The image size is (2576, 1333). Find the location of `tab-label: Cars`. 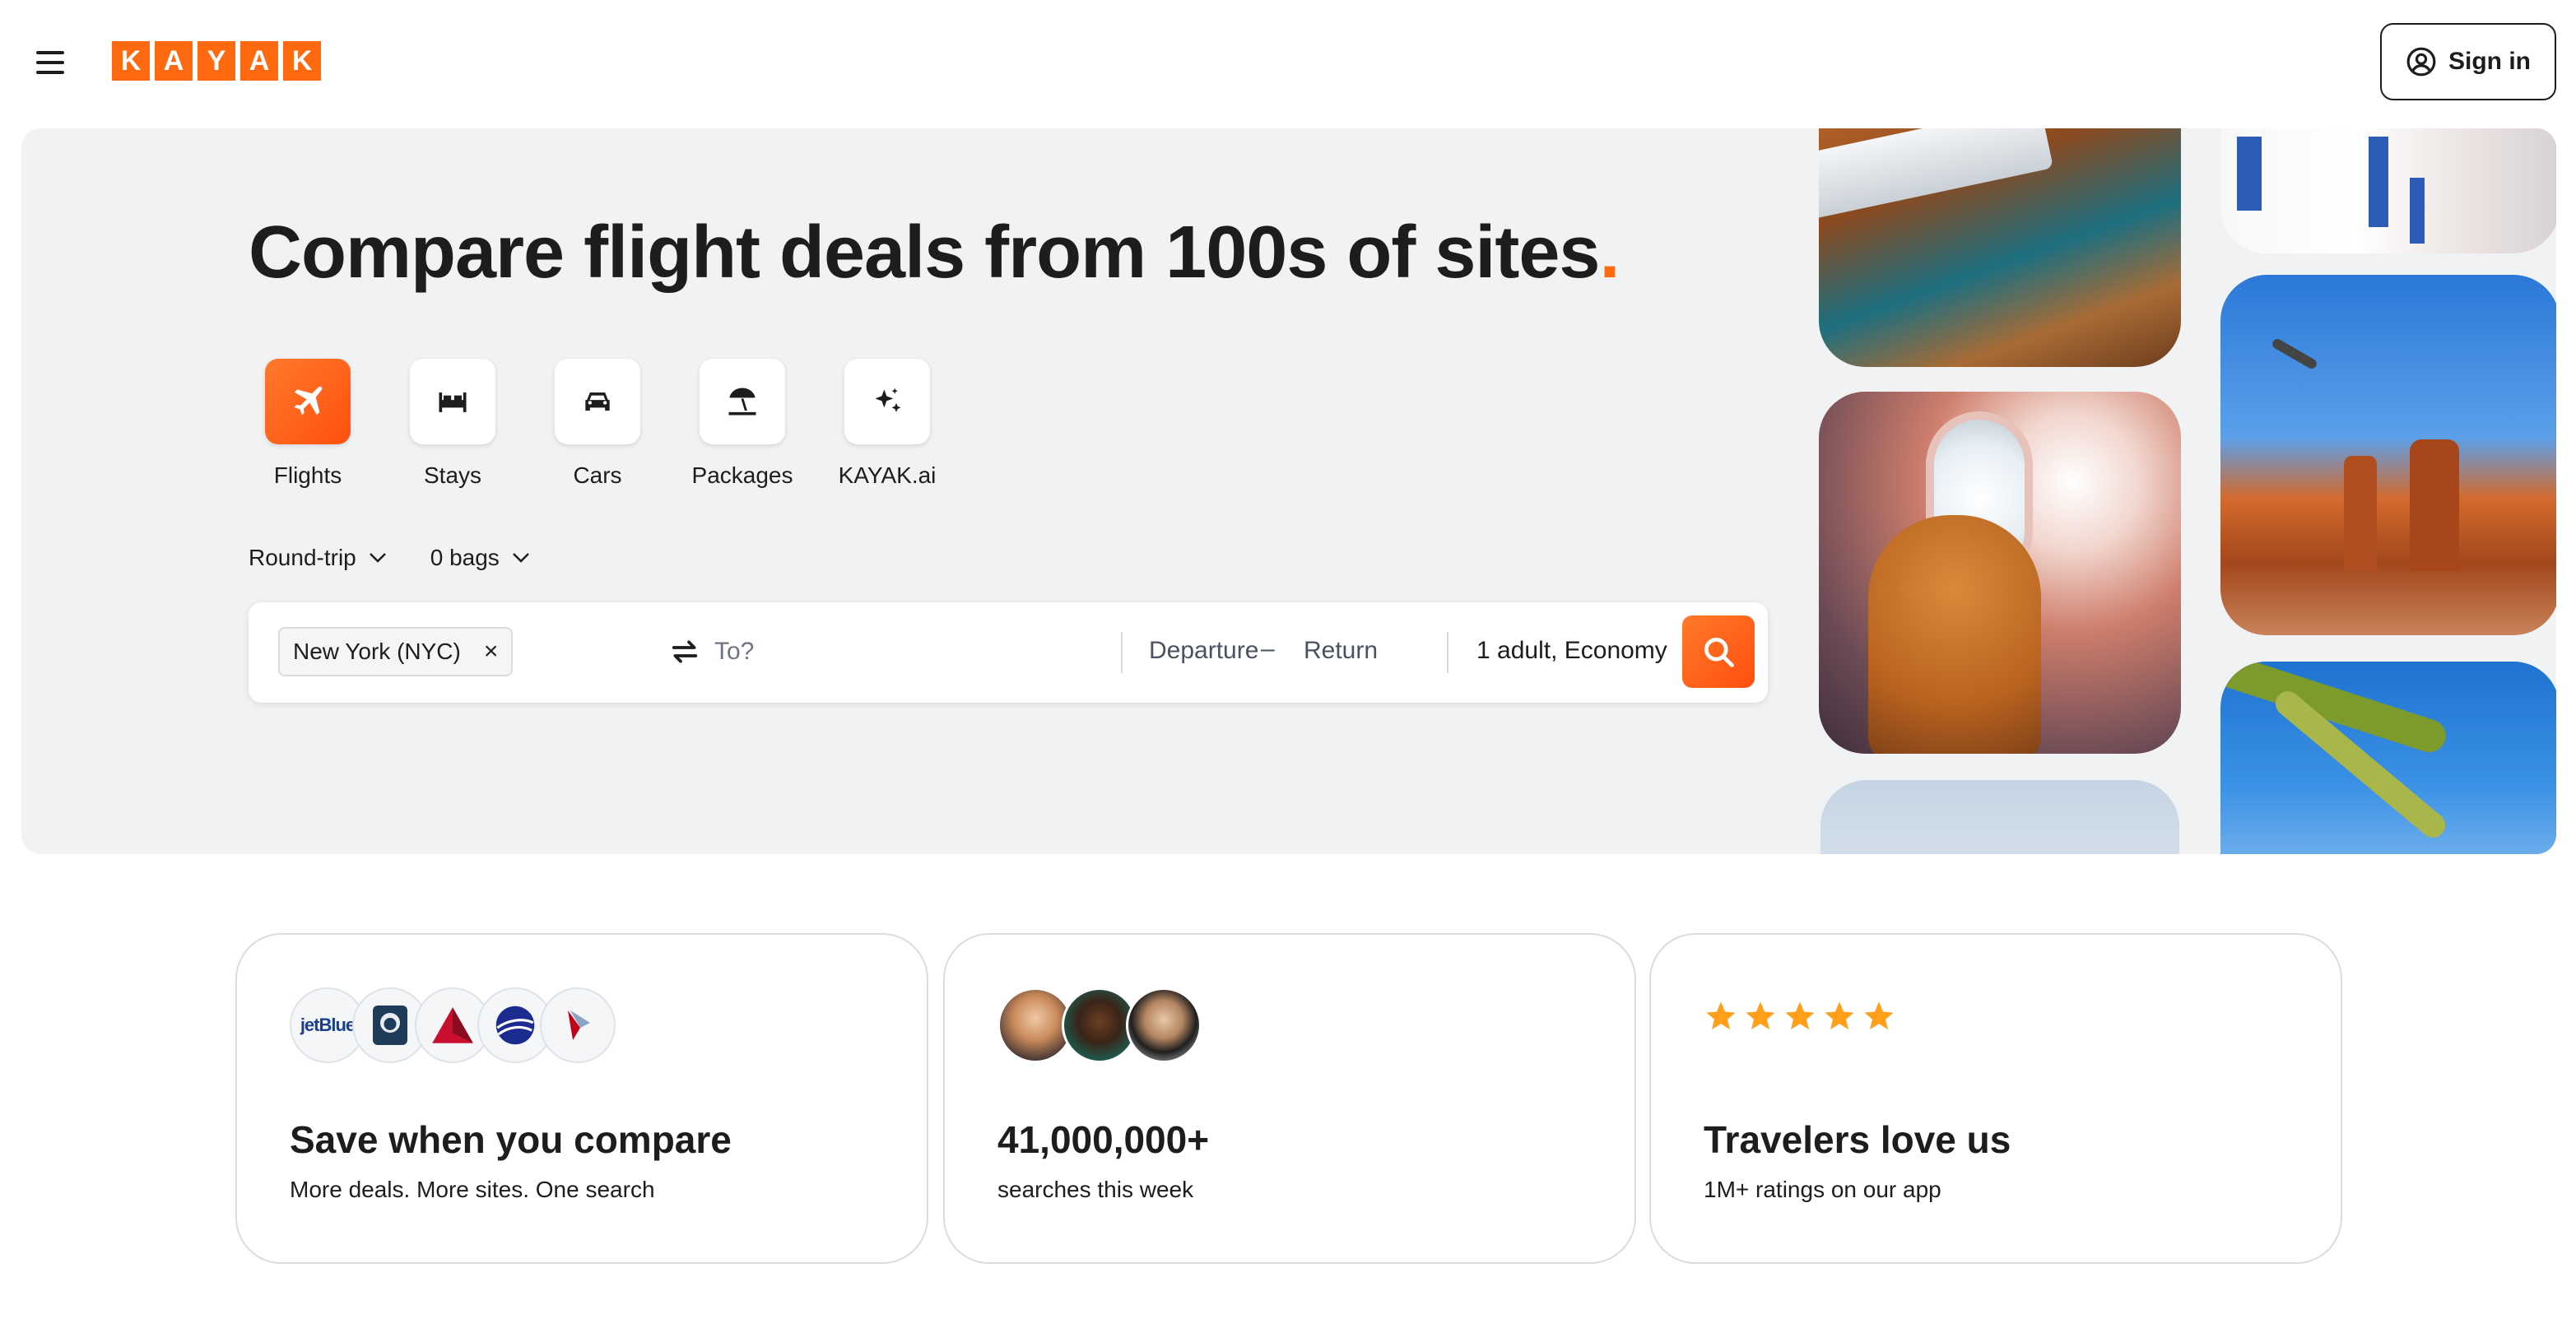

tab-label: Cars is located at coordinates (597, 475).